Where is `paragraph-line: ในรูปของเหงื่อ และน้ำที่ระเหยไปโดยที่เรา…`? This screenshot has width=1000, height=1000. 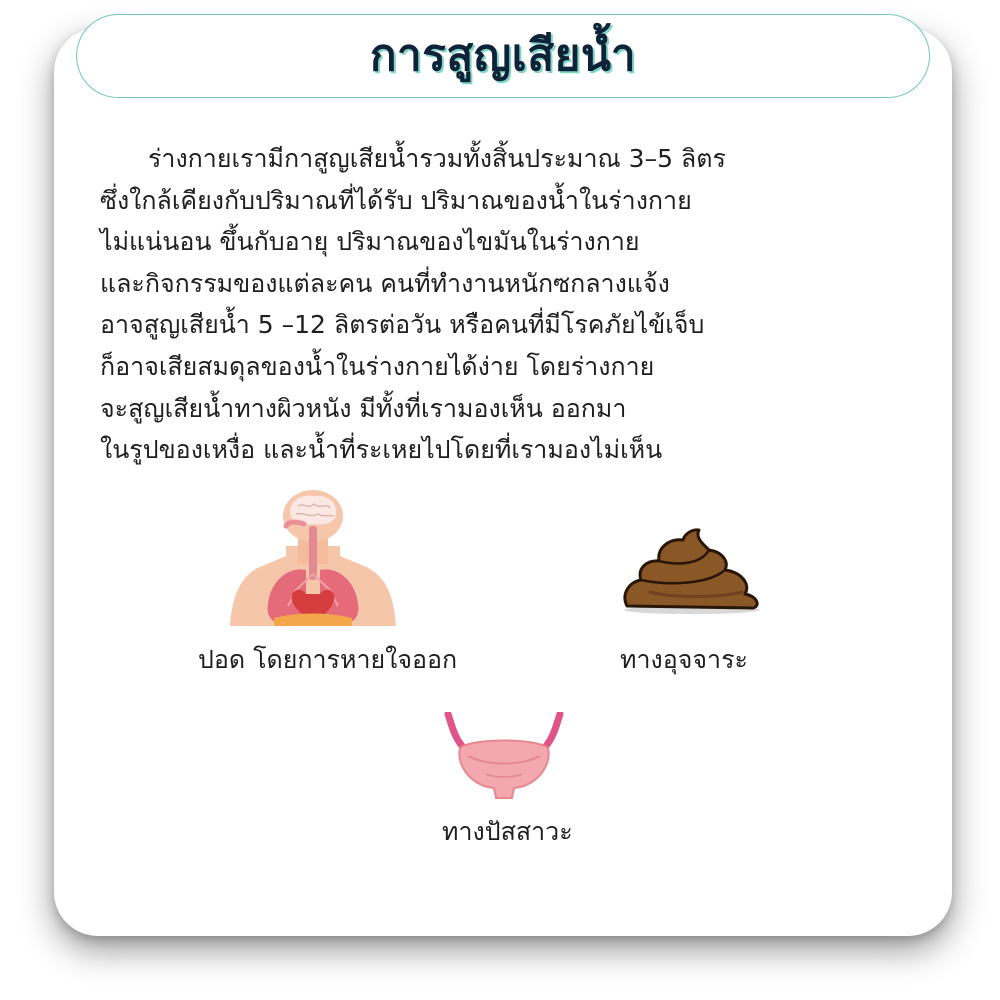
paragraph-line: ในรูปของเหงื่อ และน้ำที่ระเหยไปโดยที่เรา… is located at coordinates (381, 450).